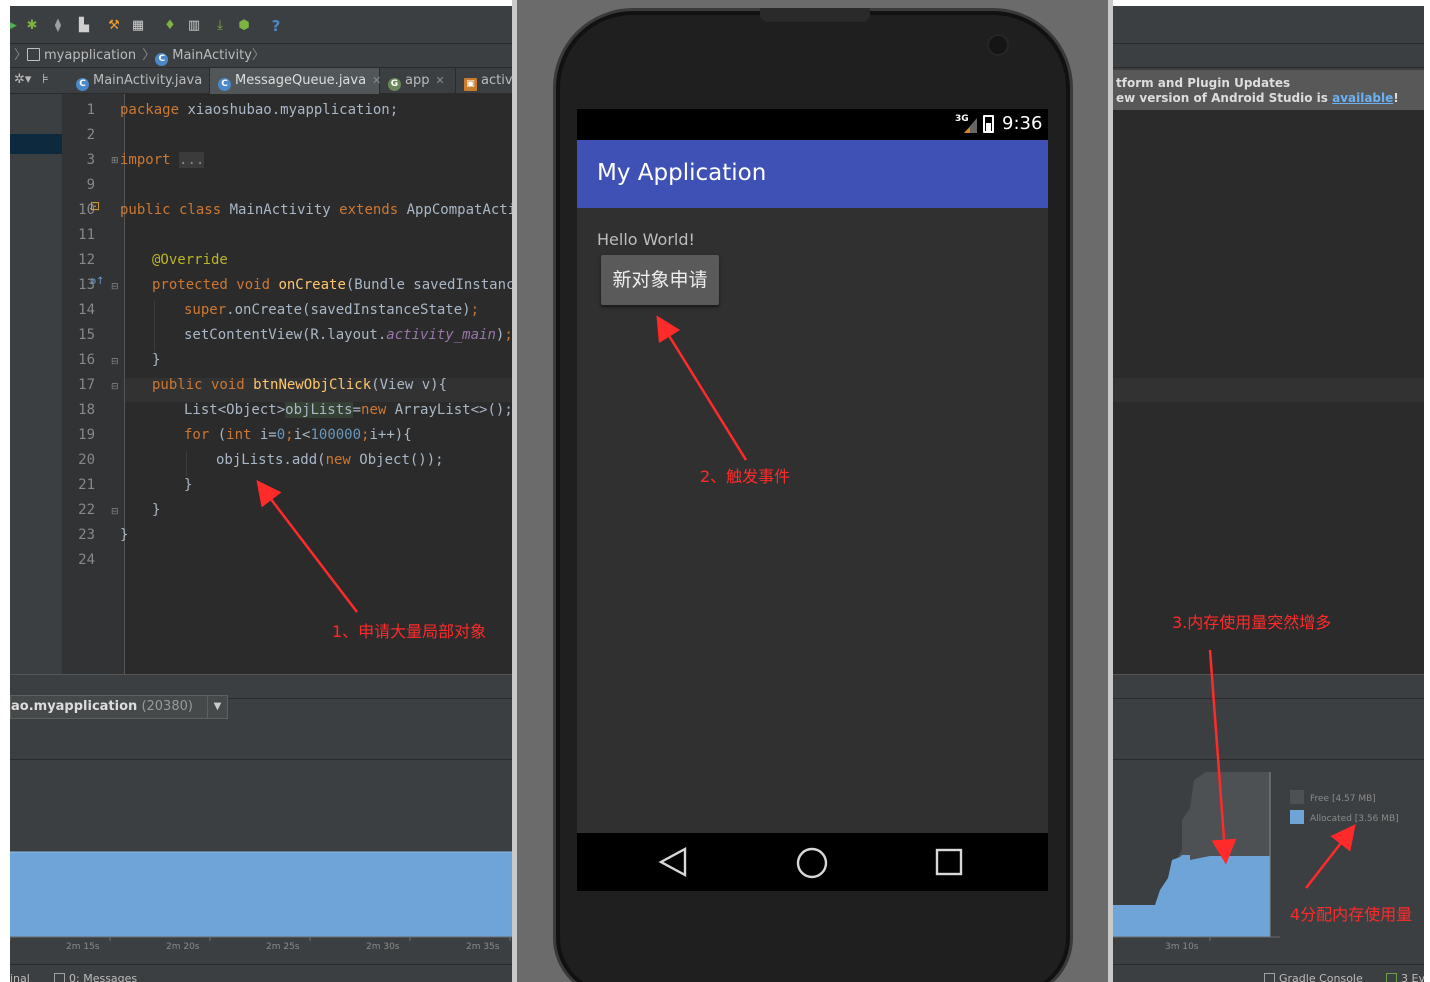 The width and height of the screenshot is (1430, 982). I want to click on annotation-1: 1、申请大量局部对象, so click(409, 631).